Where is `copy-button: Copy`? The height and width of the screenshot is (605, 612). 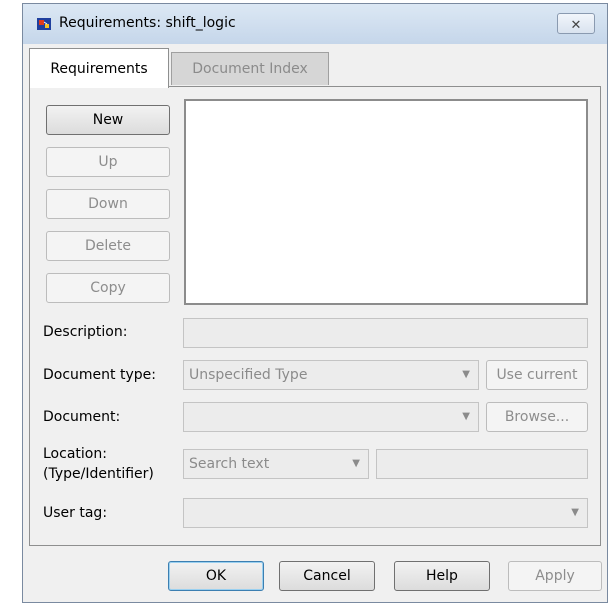
copy-button: Copy is located at coordinates (108, 288).